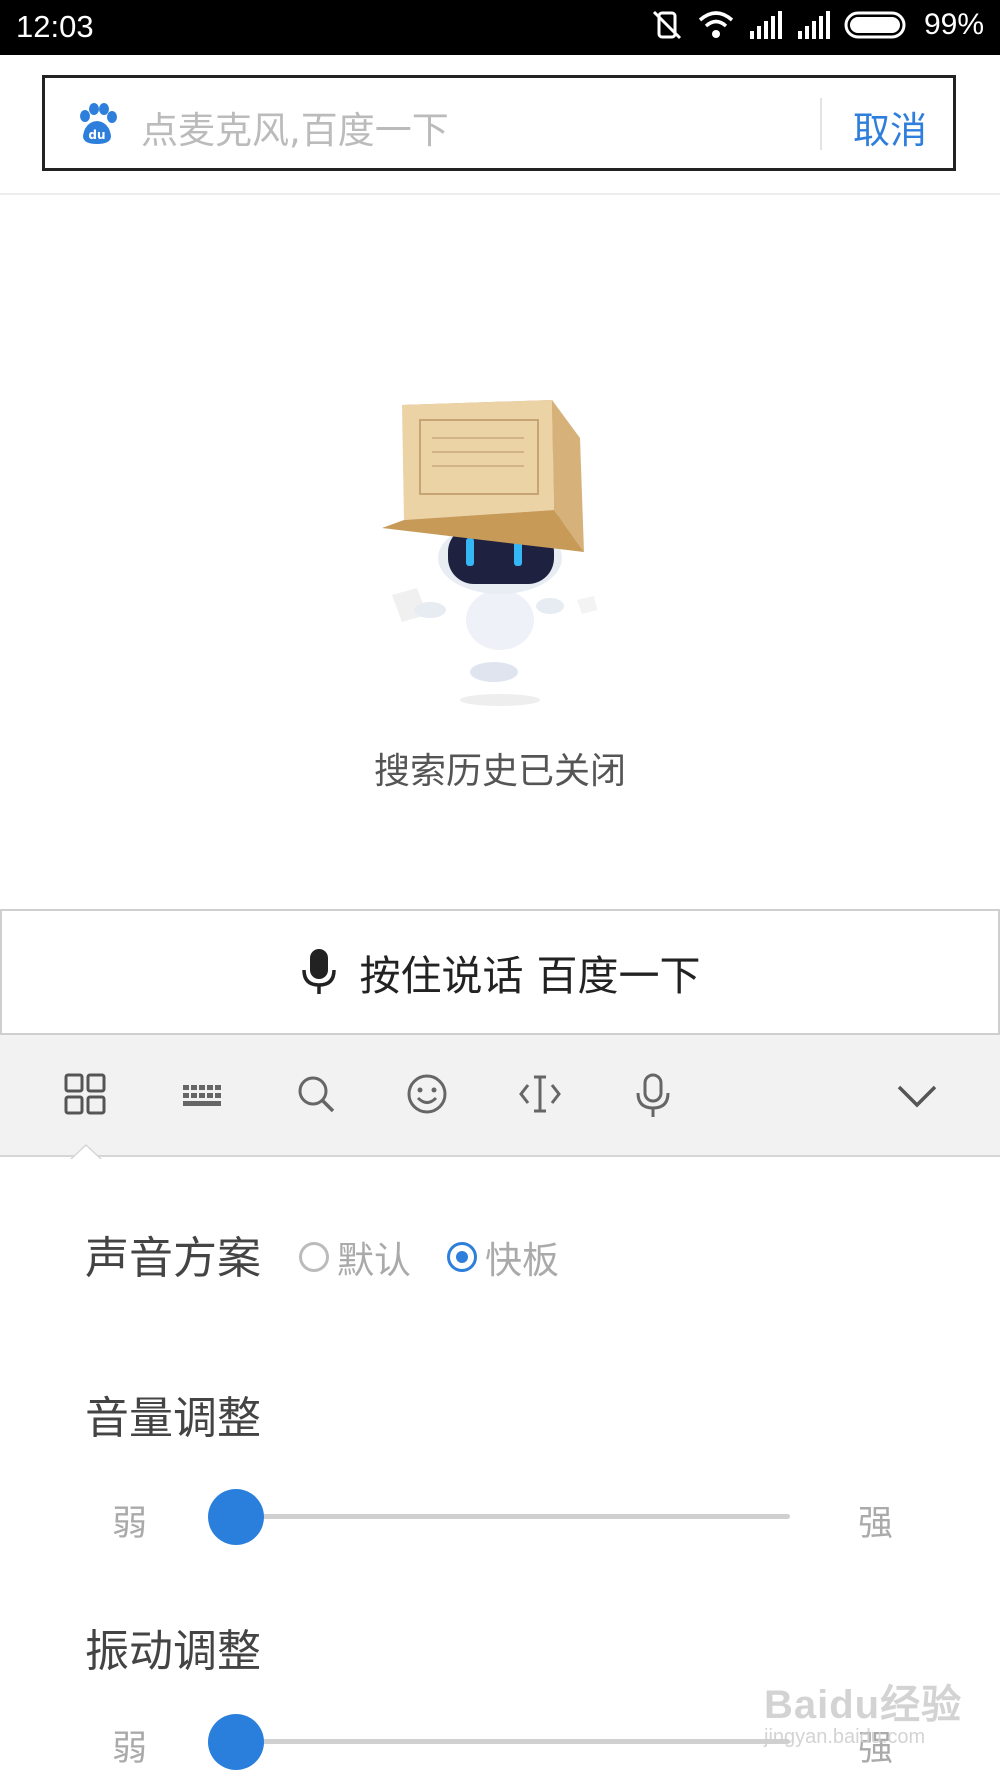 Image resolution: width=1000 pixels, height=1778 pixels. I want to click on grid-icon, so click(85, 1094).